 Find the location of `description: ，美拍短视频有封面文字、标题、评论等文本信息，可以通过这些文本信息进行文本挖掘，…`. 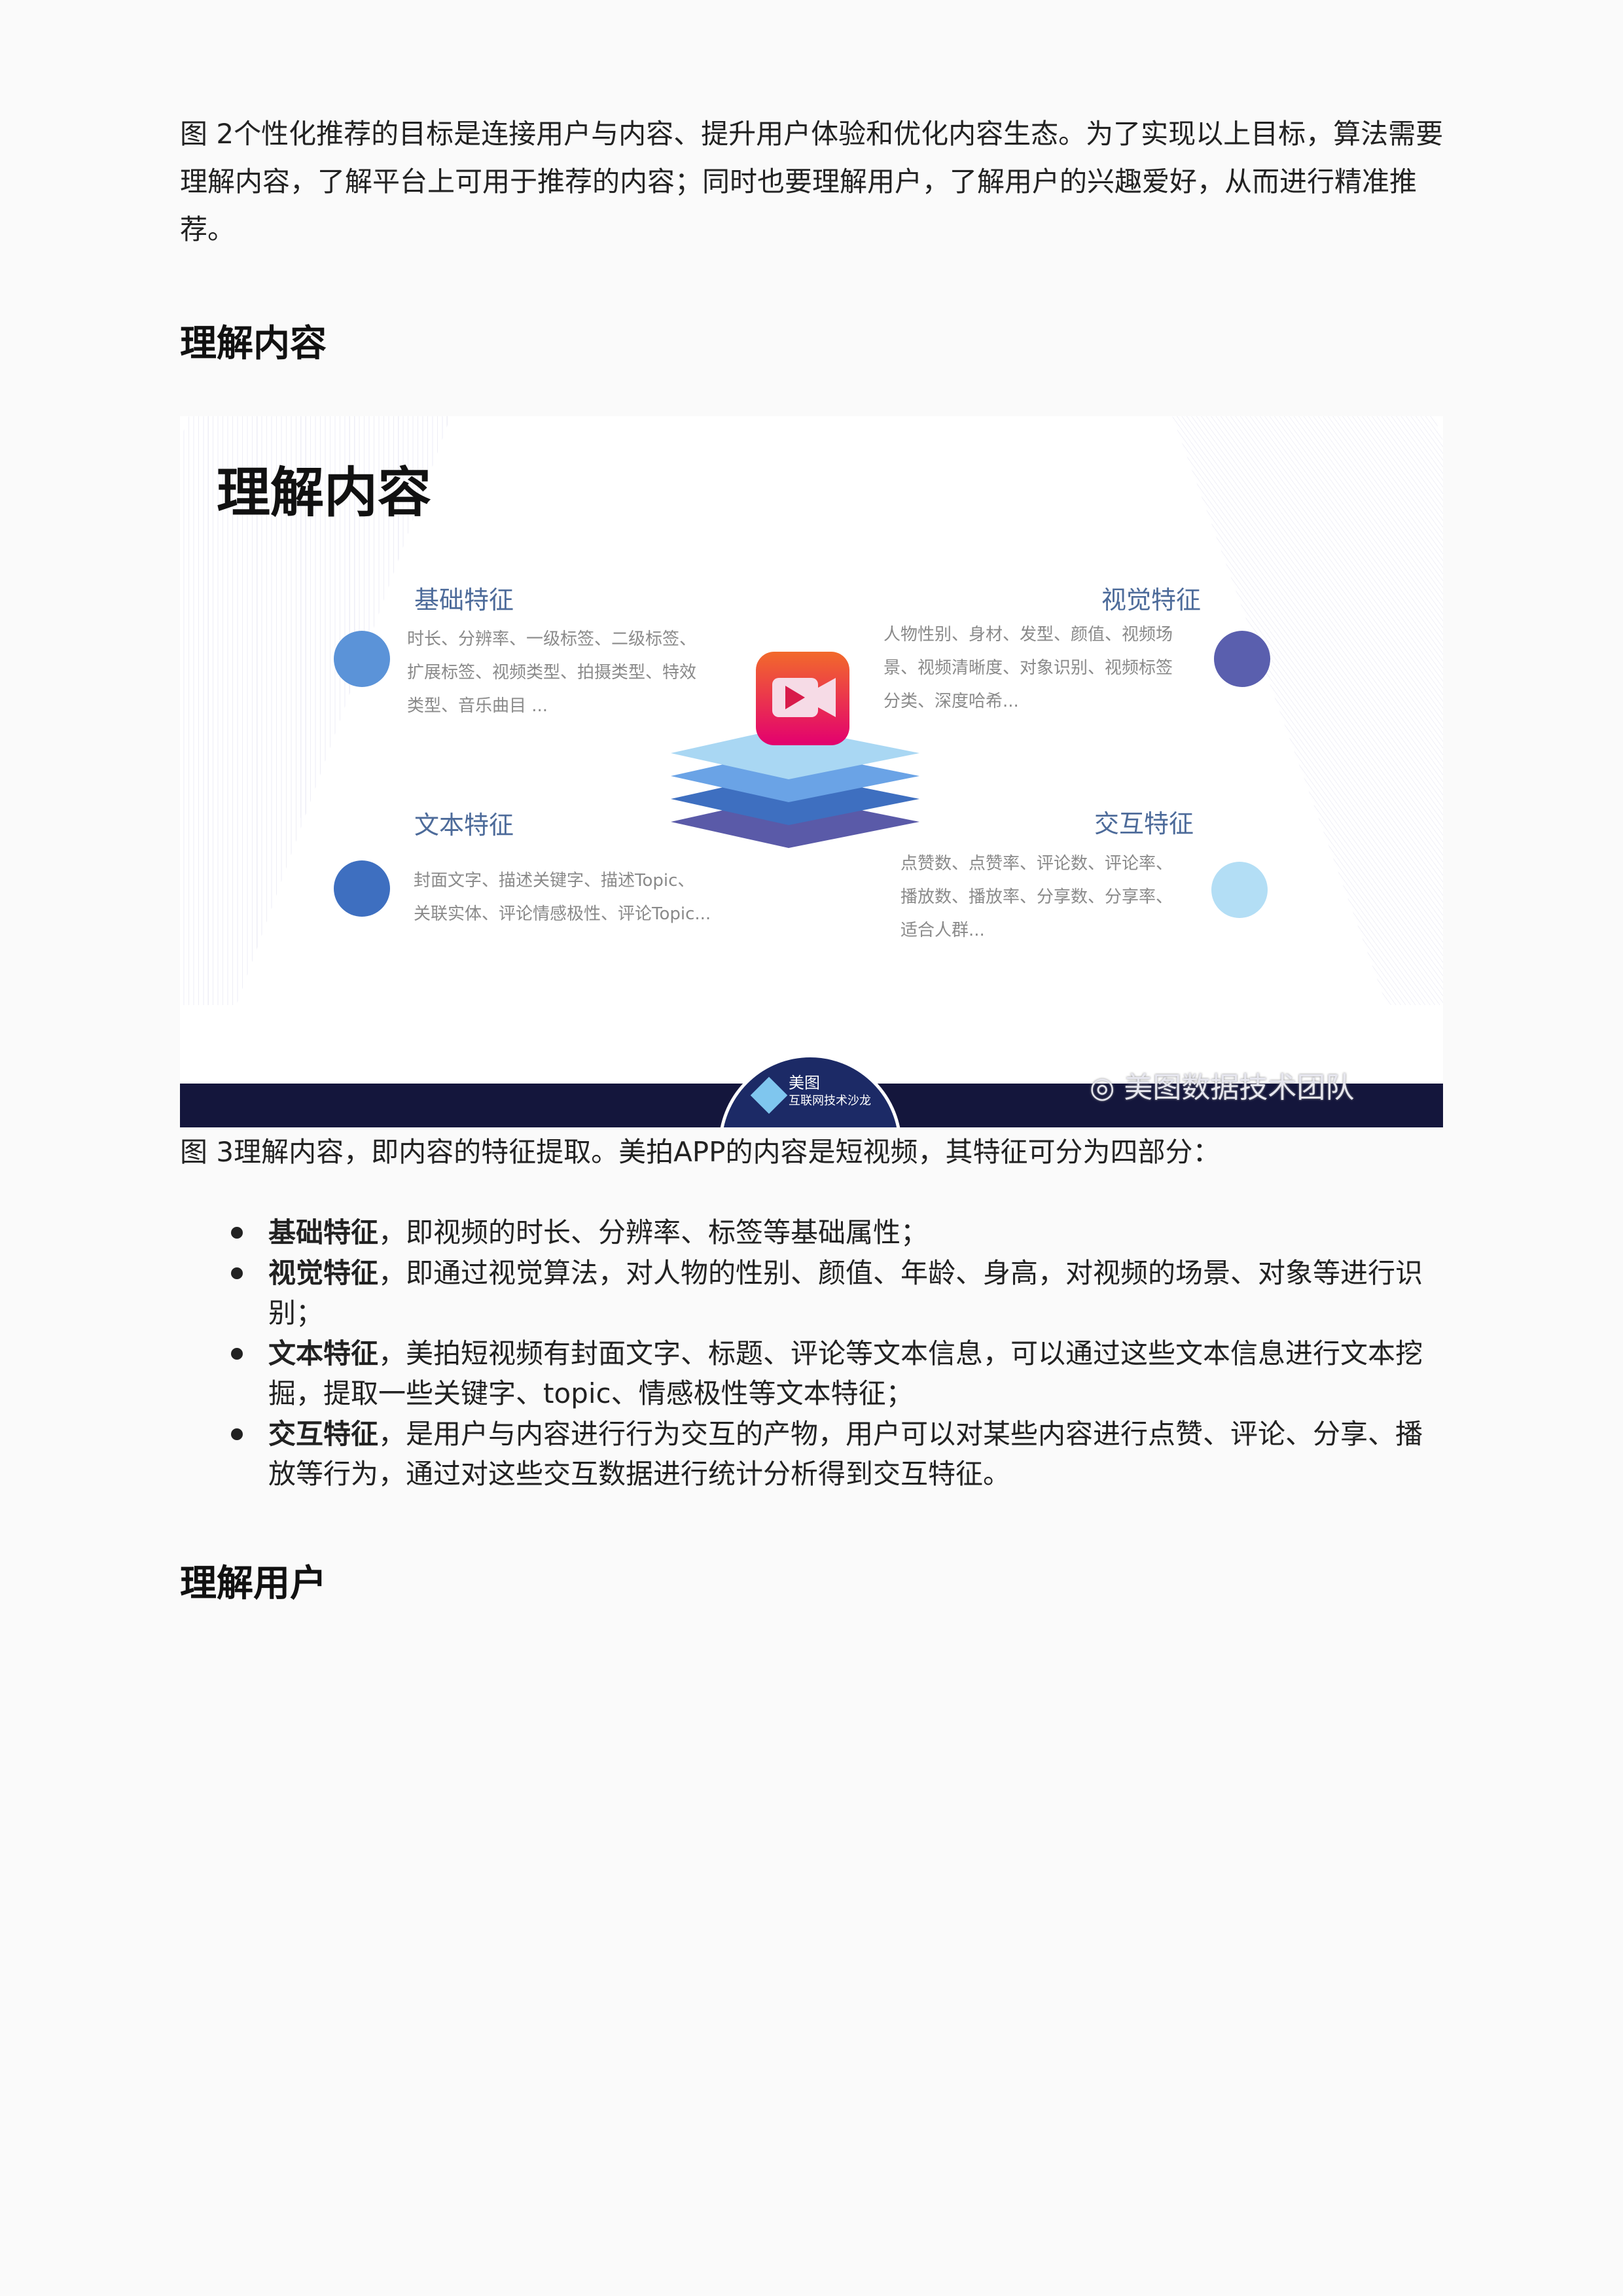

description: ，美拍短视频有封面文字、标题、评论等文本信息，可以通过这些文本信息进行文本挖掘，… is located at coordinates (845, 1373).